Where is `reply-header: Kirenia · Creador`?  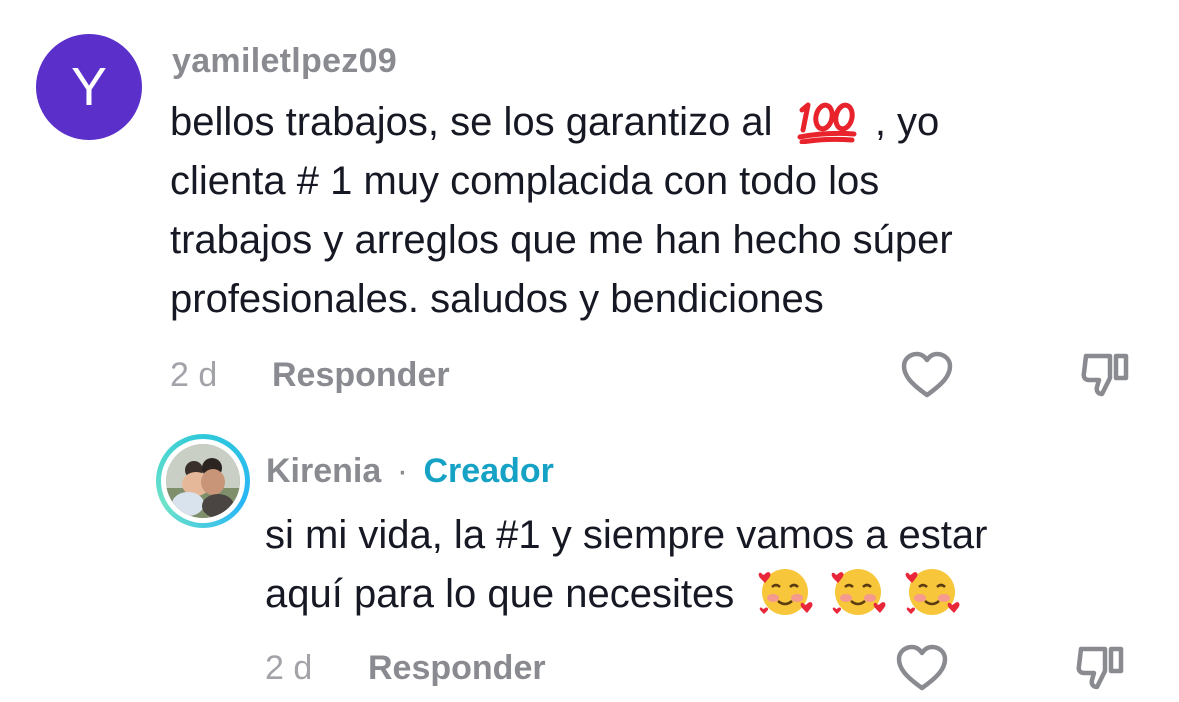
reply-header: Kirenia · Creador is located at coordinates (410, 471).